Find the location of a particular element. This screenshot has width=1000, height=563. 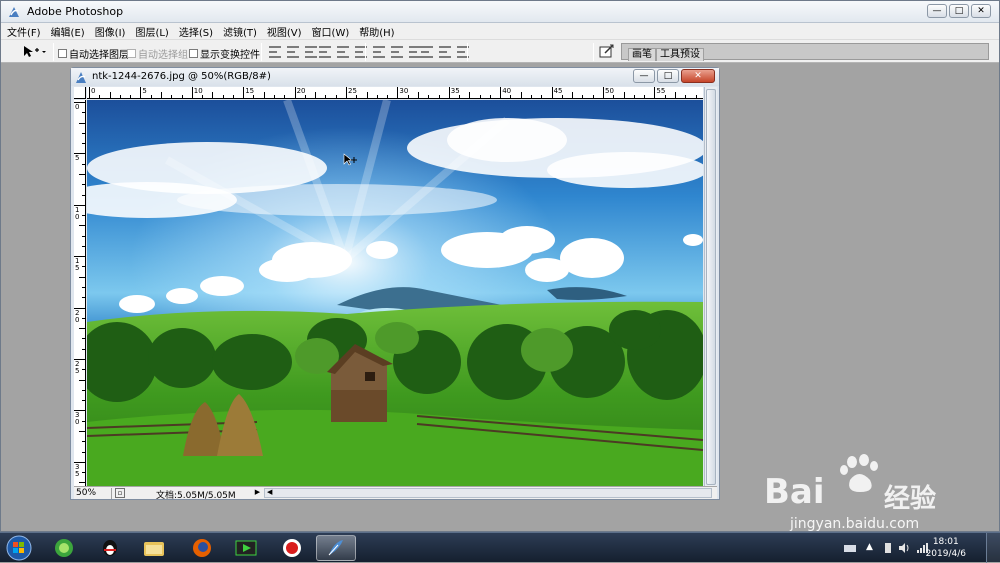

ruler-origin is located at coordinates (80, 93).